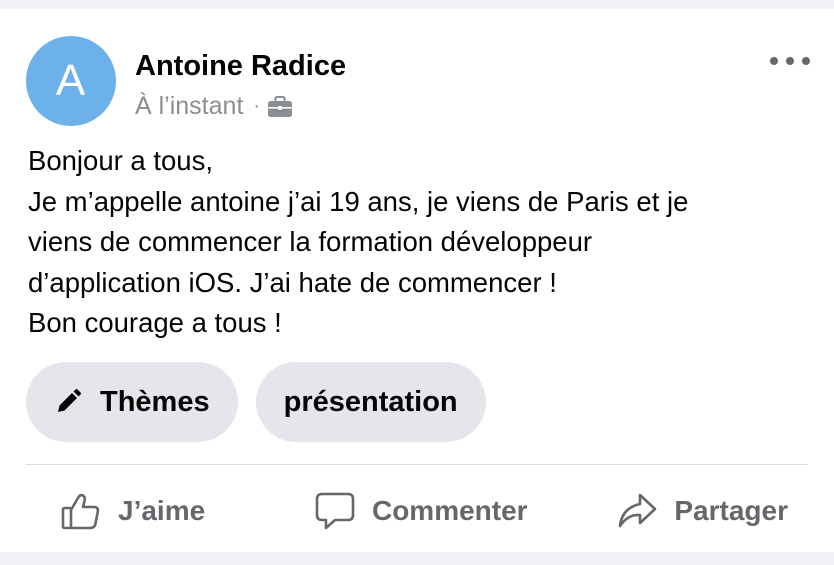  Describe the element at coordinates (449, 510) in the screenshot. I see `comment-label: Commenter` at that location.